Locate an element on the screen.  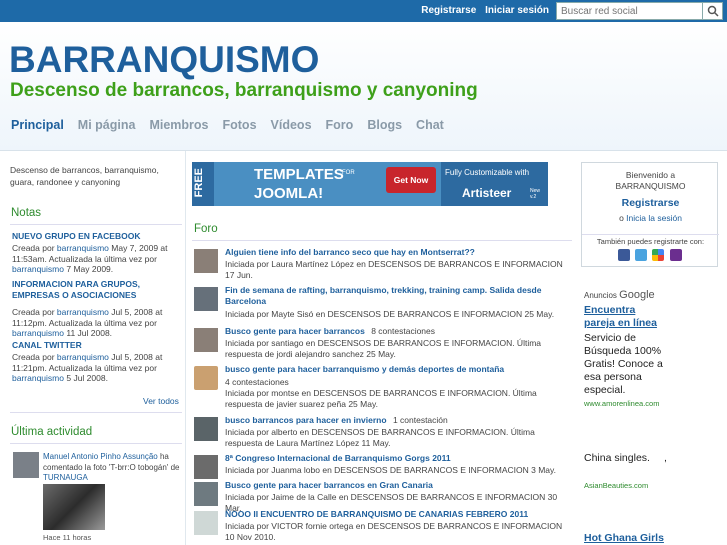
top-bar: Registrarse Iniciar sesión is located at coordinates (363, 11).